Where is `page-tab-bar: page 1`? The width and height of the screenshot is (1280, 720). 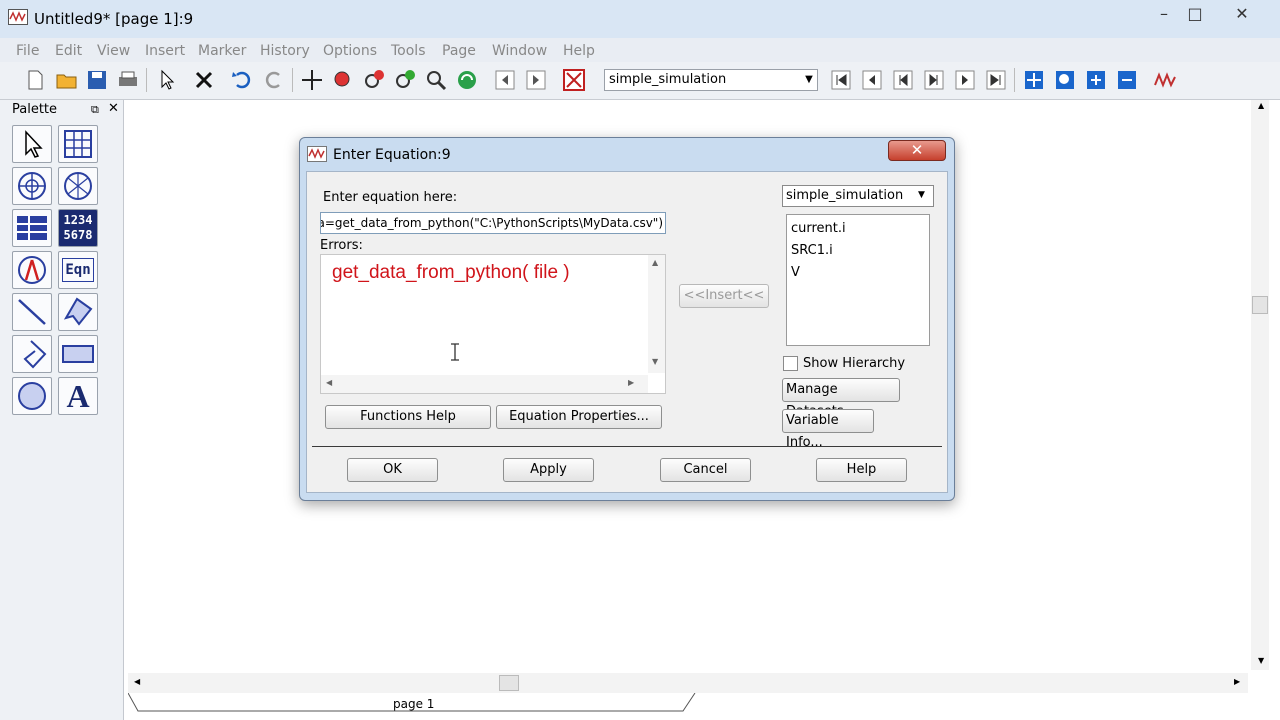 page-tab-bar: page 1 is located at coordinates (703, 706).